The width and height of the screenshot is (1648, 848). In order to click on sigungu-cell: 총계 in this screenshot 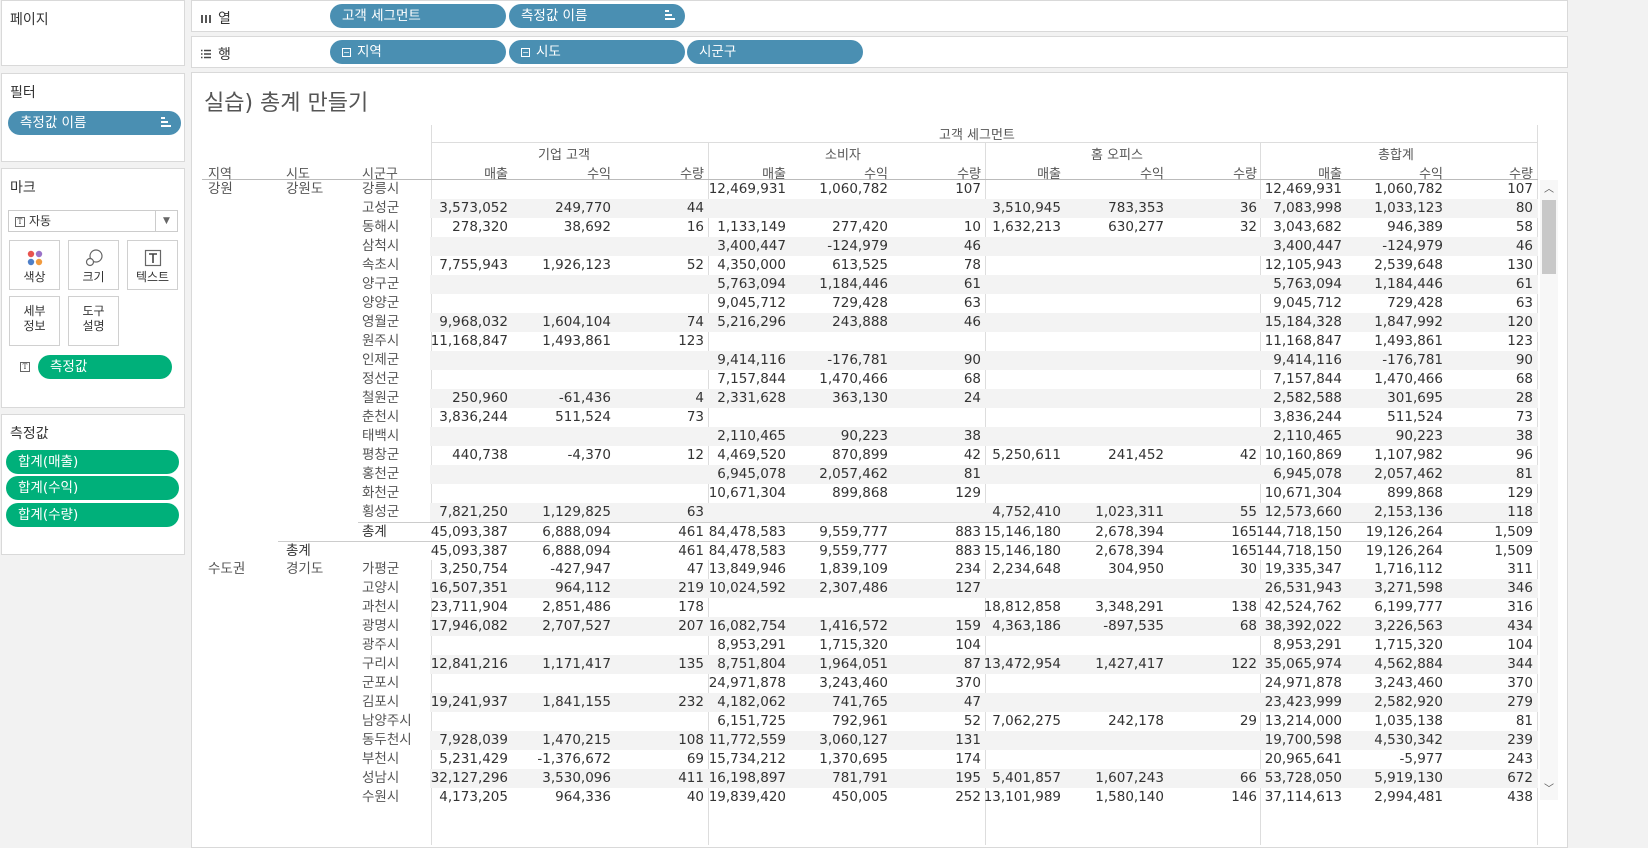, I will do `click(397, 532)`.